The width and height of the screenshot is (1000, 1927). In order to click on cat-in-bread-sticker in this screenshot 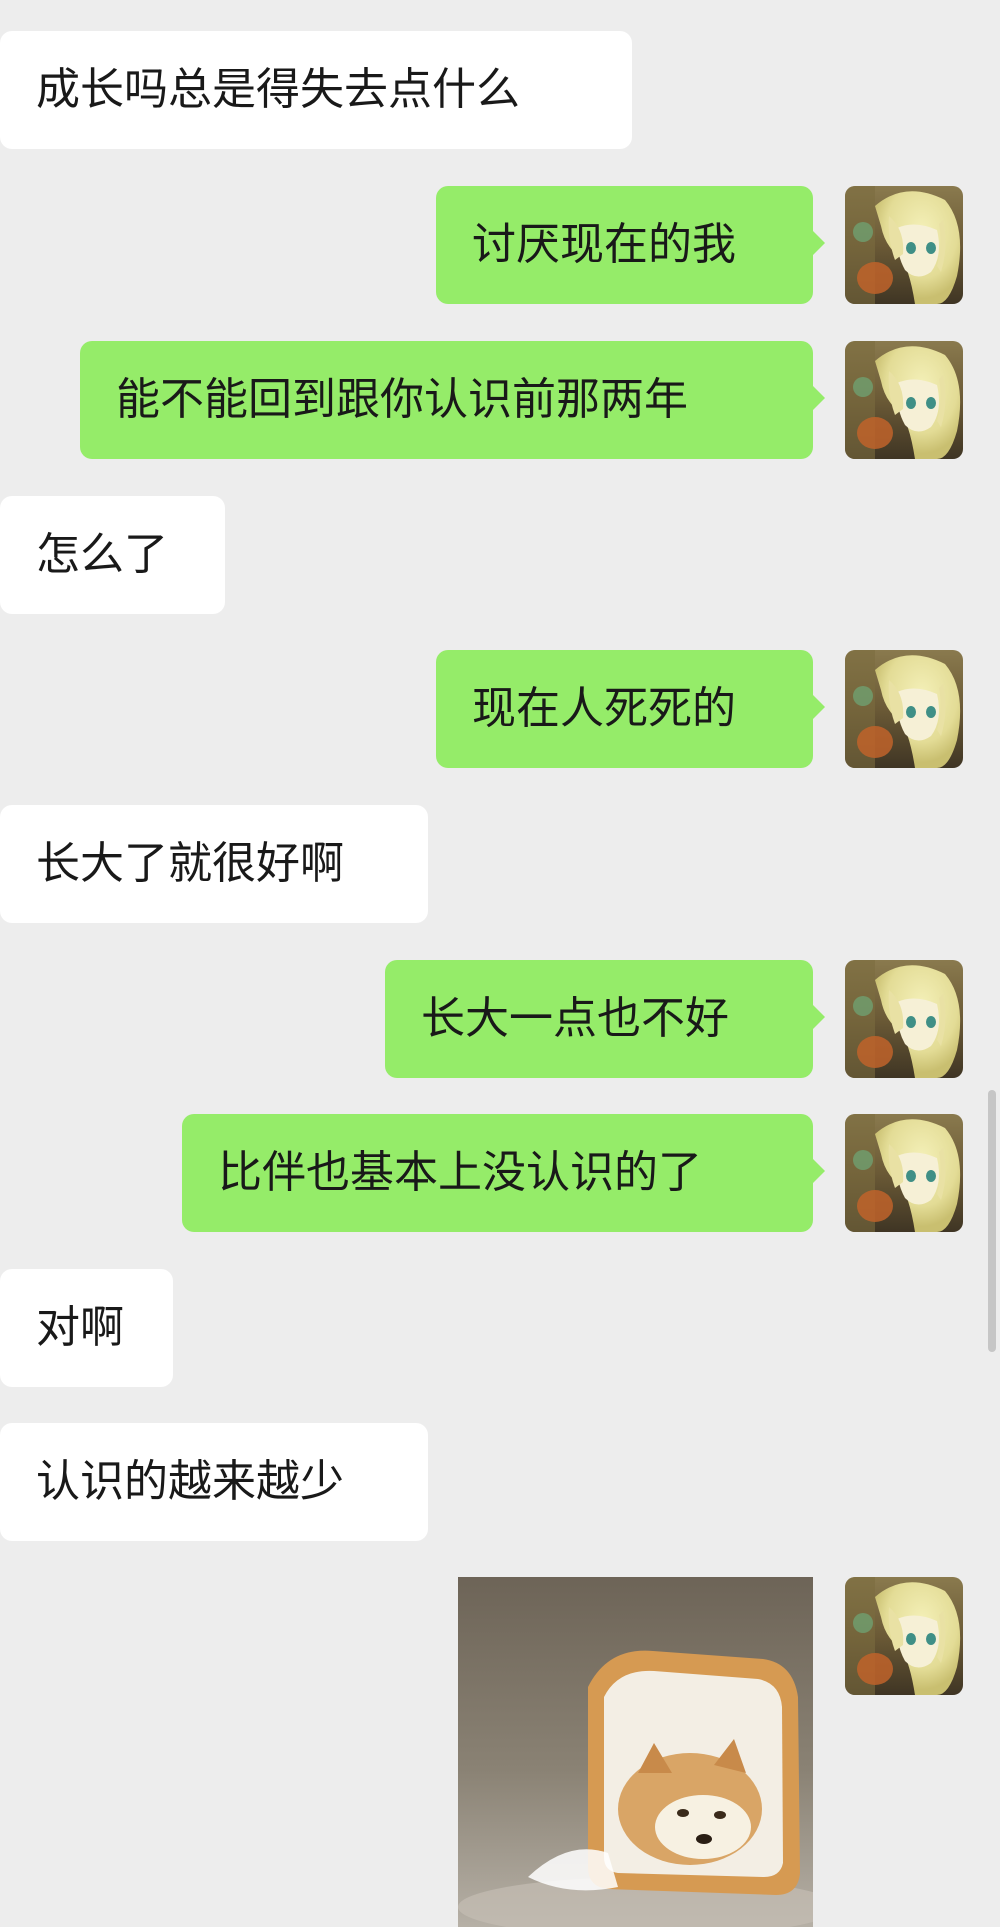, I will do `click(635, 1752)`.